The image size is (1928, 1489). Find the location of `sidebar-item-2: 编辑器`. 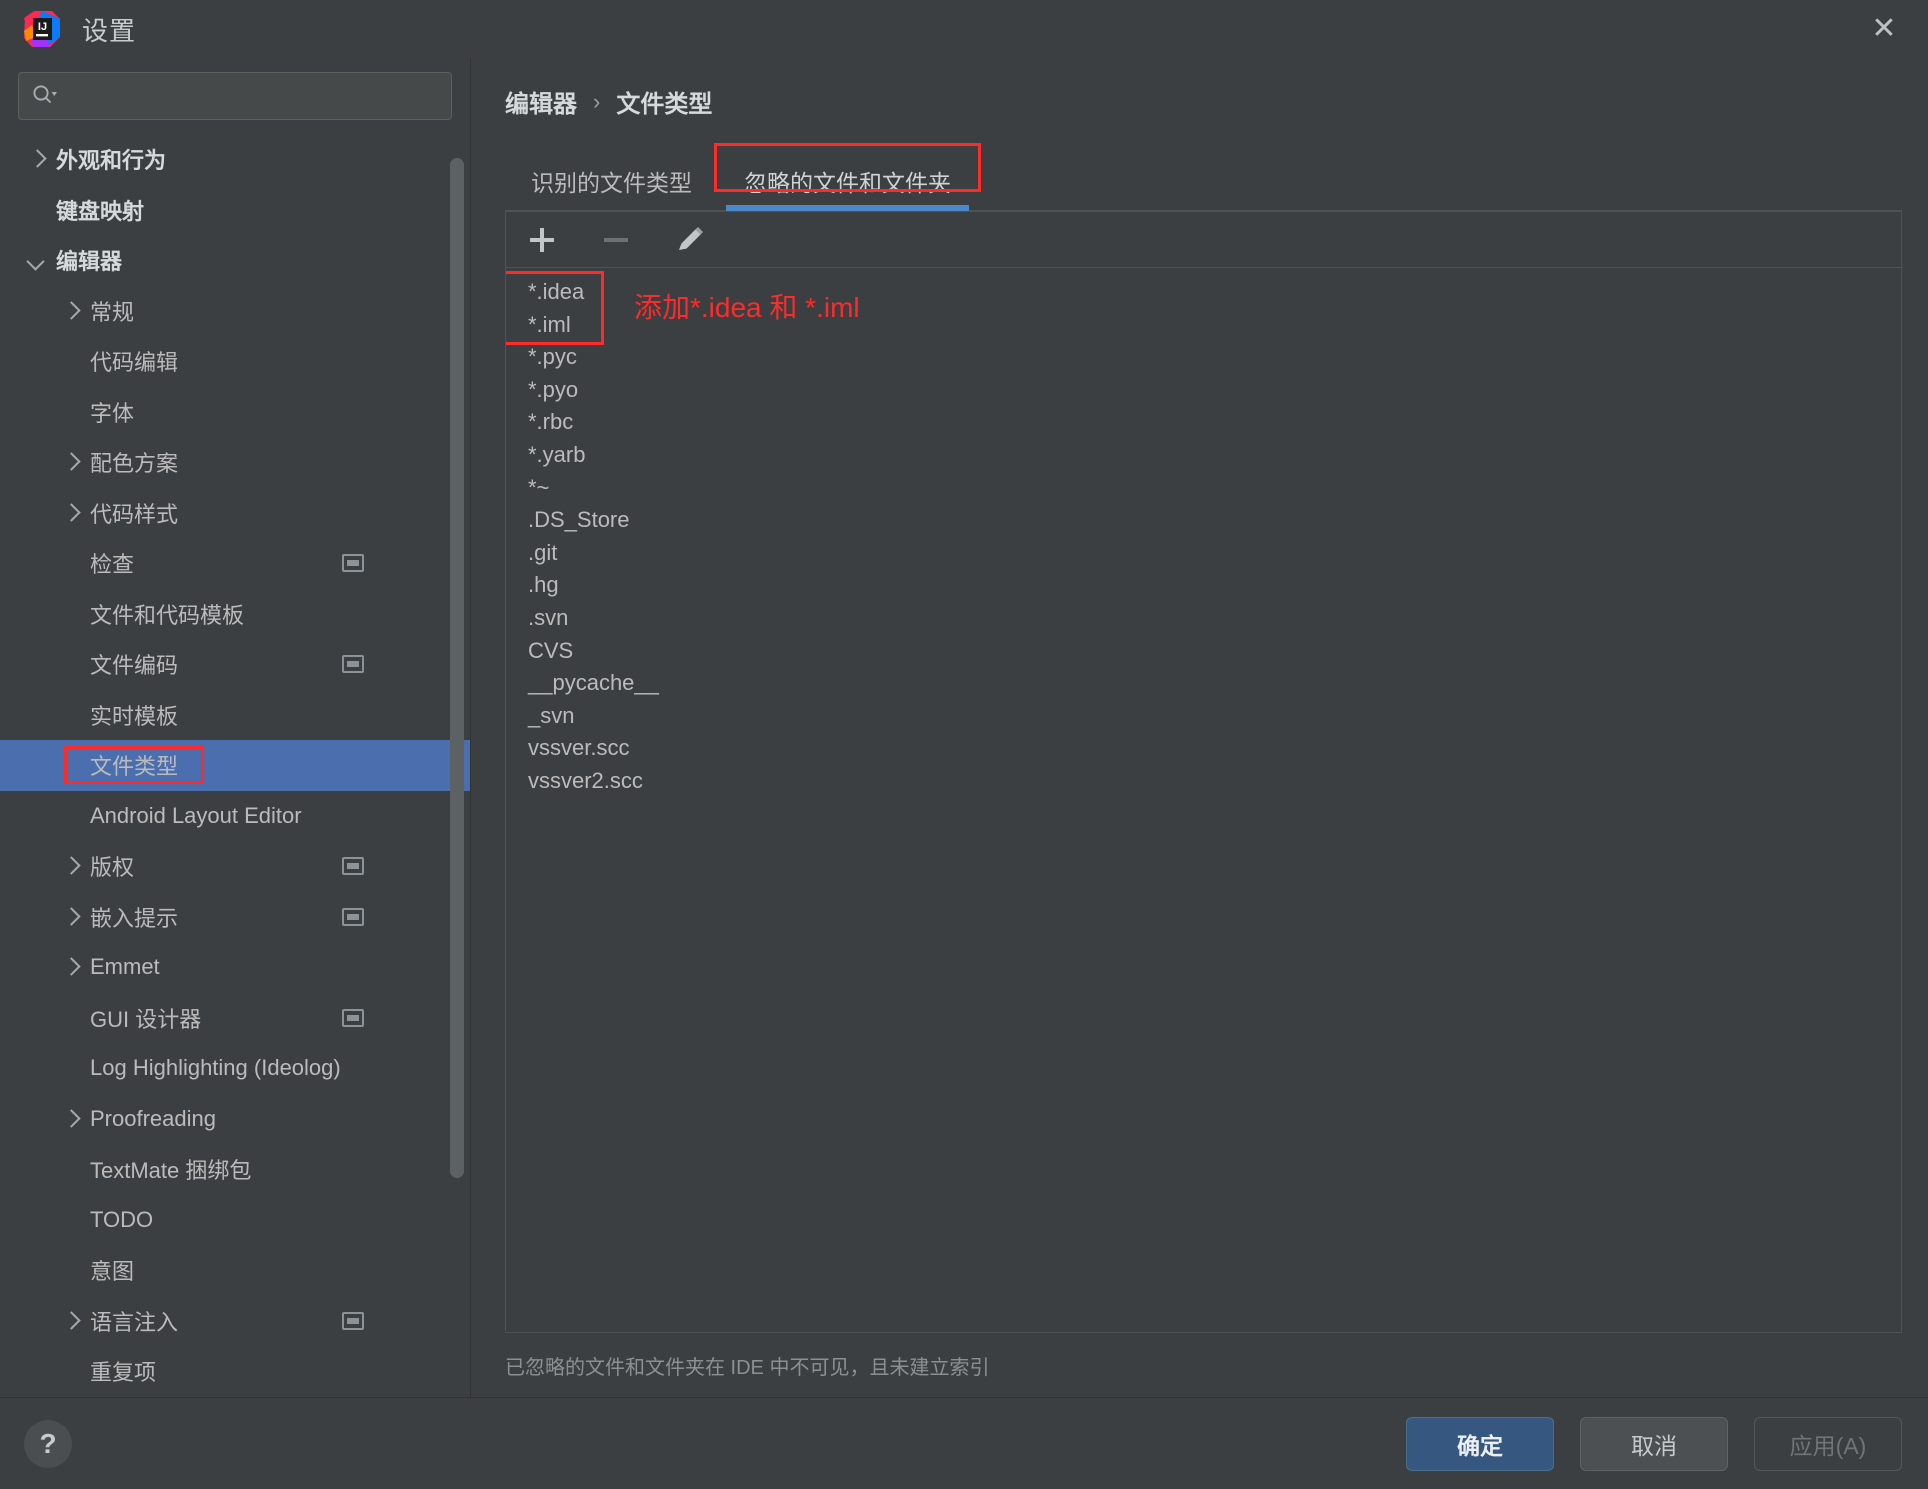

sidebar-item-2: 编辑器 is located at coordinates (235, 260).